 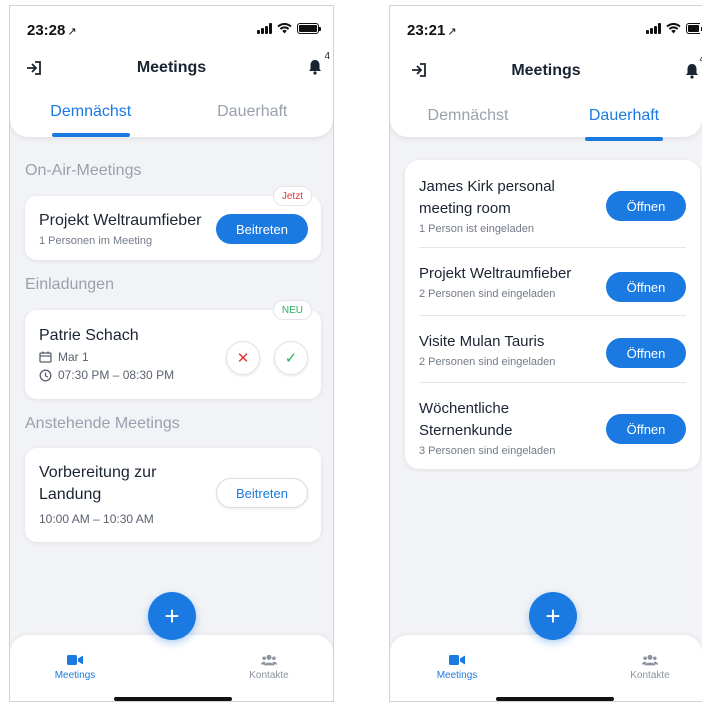 I want to click on join-button: Beitreten, so click(x=262, y=229).